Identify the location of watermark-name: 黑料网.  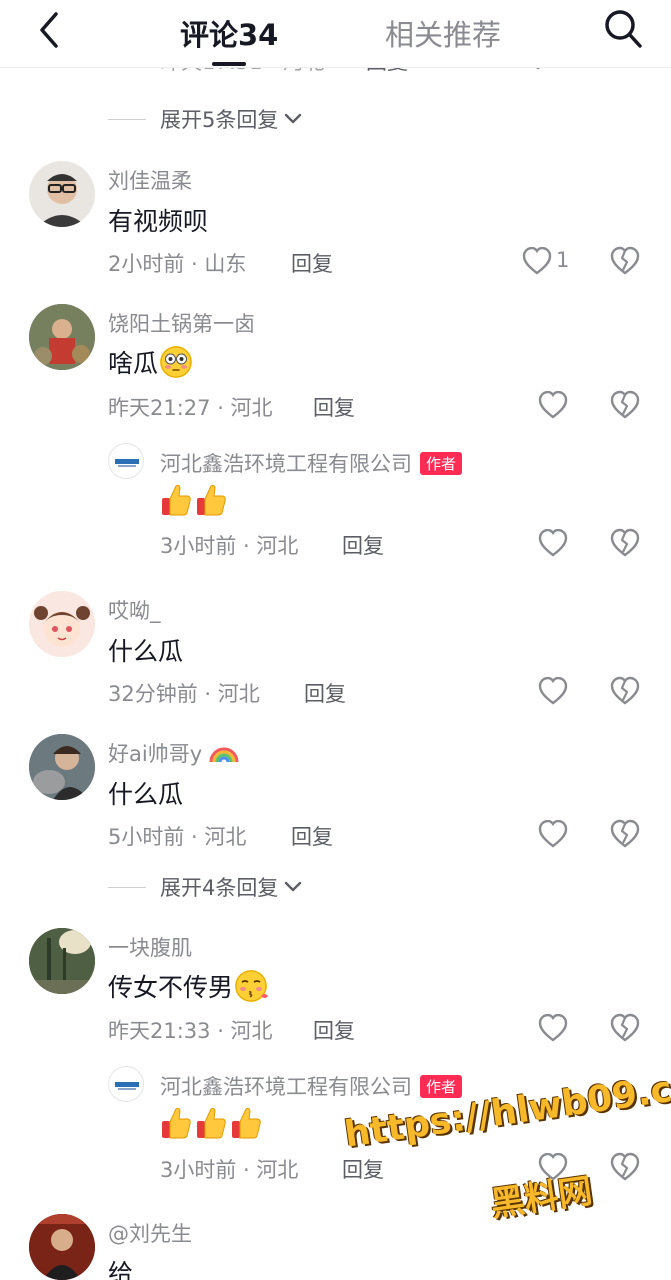
(541, 1198).